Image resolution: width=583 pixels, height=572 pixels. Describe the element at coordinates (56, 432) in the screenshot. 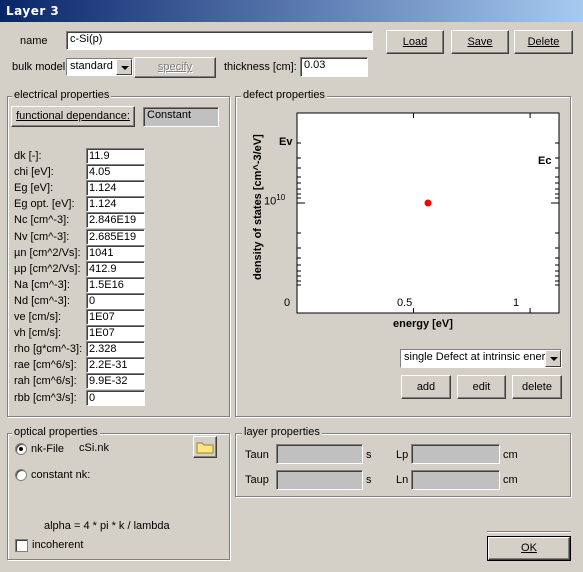

I see `optical-properties-title: optical properties` at that location.